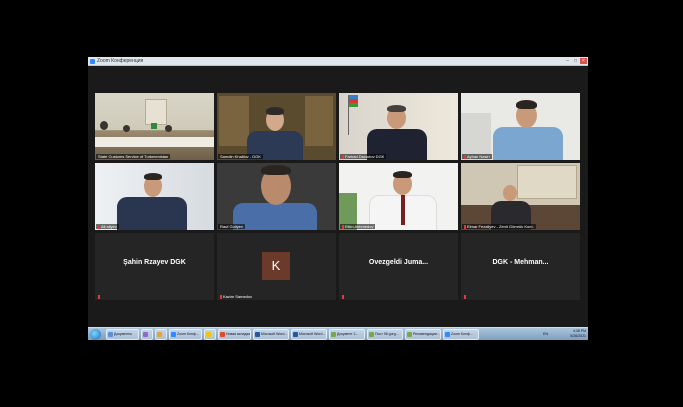  Describe the element at coordinates (477, 156) in the screenshot. I see `participant-name: Ayhan Nasiri` at that location.